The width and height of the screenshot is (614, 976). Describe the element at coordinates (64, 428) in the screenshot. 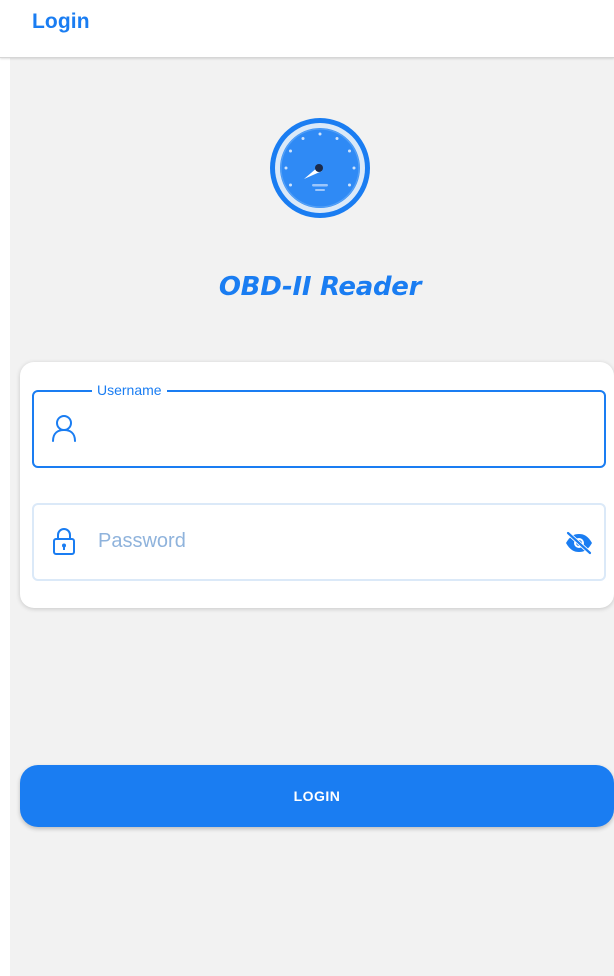

I see `user-icon` at that location.